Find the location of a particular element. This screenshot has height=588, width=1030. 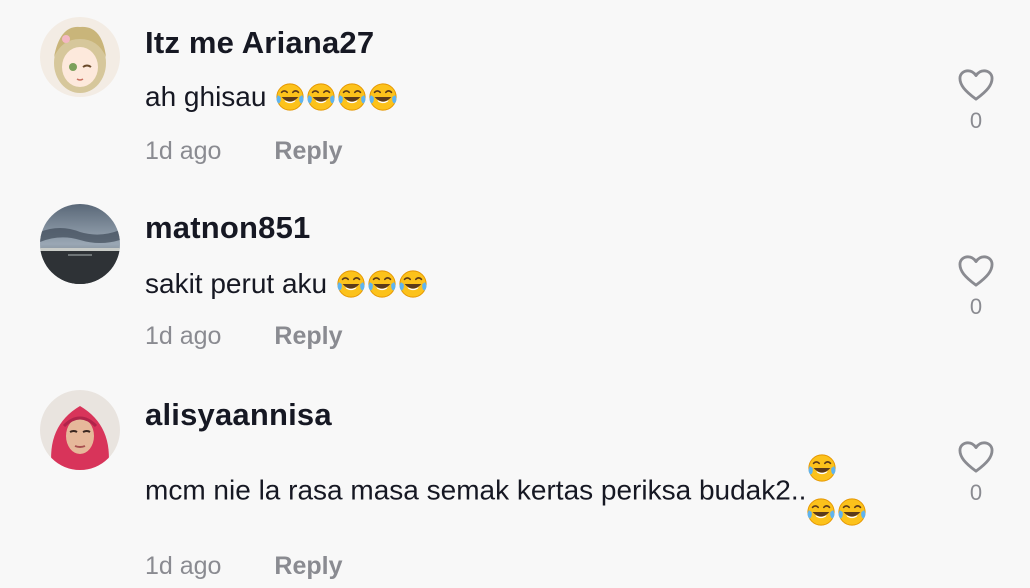

comment-text: sakit perut aku is located at coordinates (535, 285).